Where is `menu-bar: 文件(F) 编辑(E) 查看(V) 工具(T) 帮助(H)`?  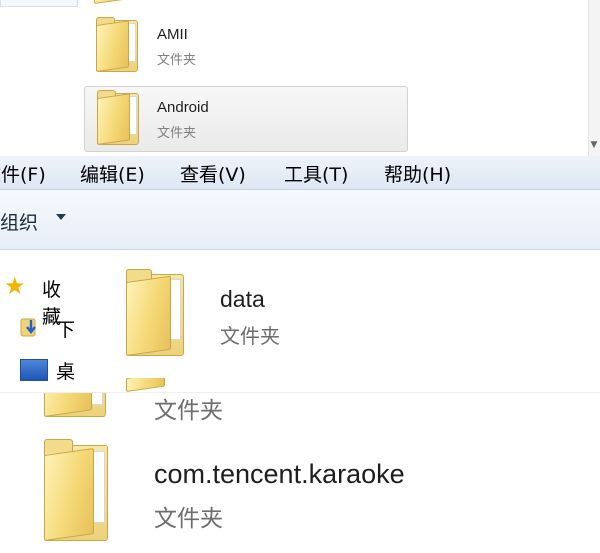 menu-bar: 文件(F) 编辑(E) 查看(V) 工具(T) 帮助(H) is located at coordinates (300, 173).